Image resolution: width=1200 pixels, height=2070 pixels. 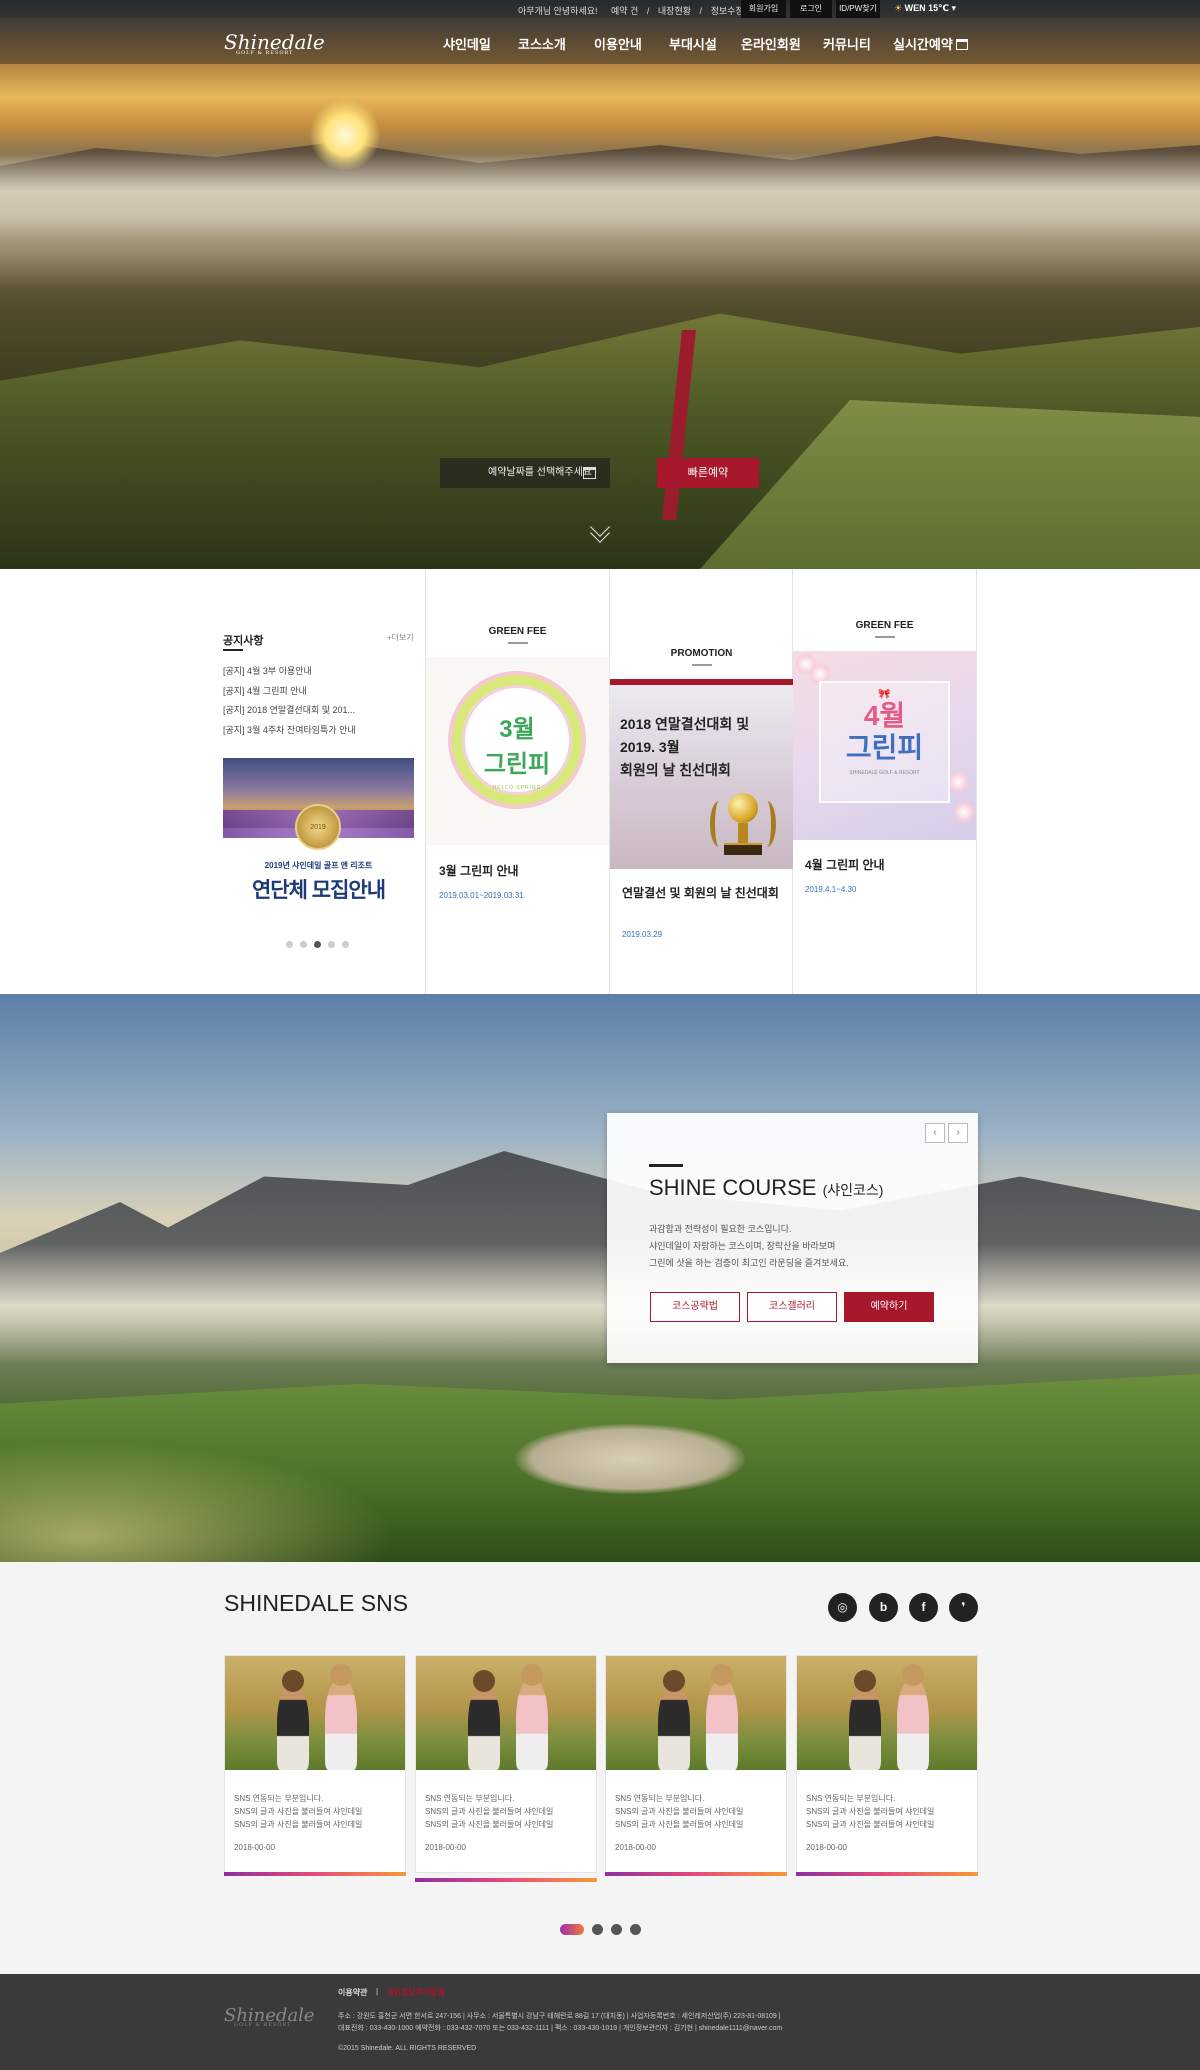 What do you see at coordinates (604, 1930) in the screenshot?
I see `sns-pagination` at bounding box center [604, 1930].